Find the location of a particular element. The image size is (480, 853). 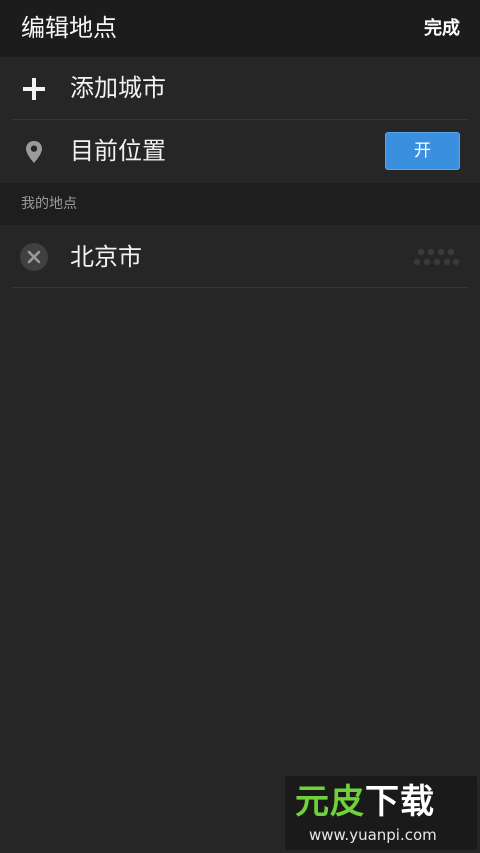

watermark-brand-part2: 下载 is located at coordinates (400, 802).